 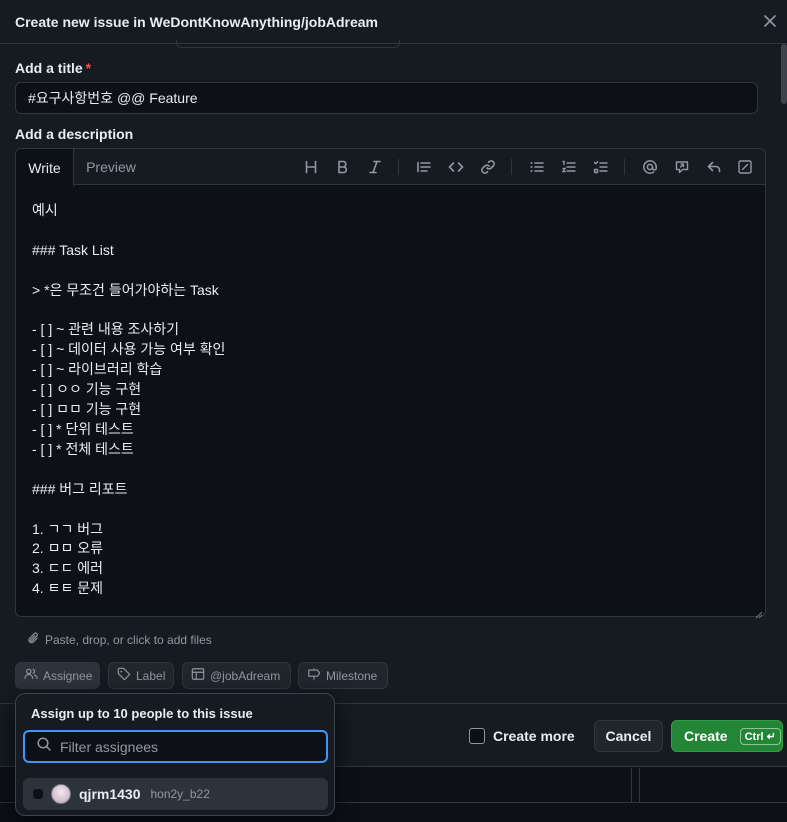 I want to click on label-label: Label, so click(x=151, y=675).